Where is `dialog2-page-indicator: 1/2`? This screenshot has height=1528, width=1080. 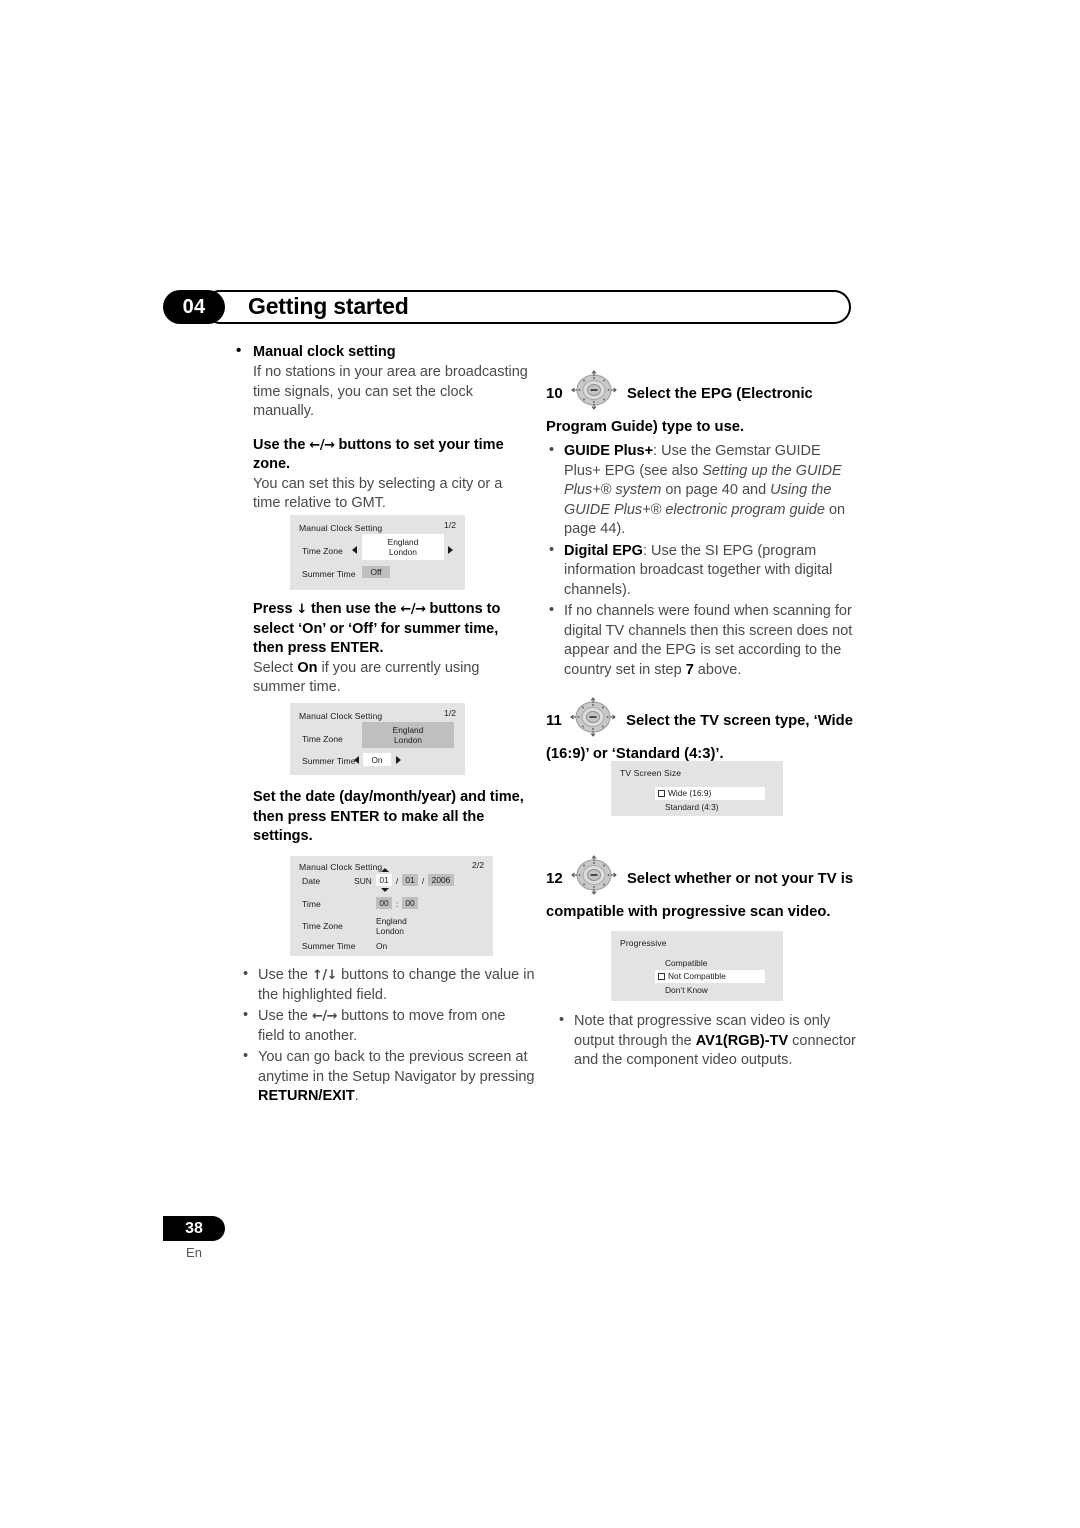
dialog2-page-indicator: 1/2 is located at coordinates (450, 713).